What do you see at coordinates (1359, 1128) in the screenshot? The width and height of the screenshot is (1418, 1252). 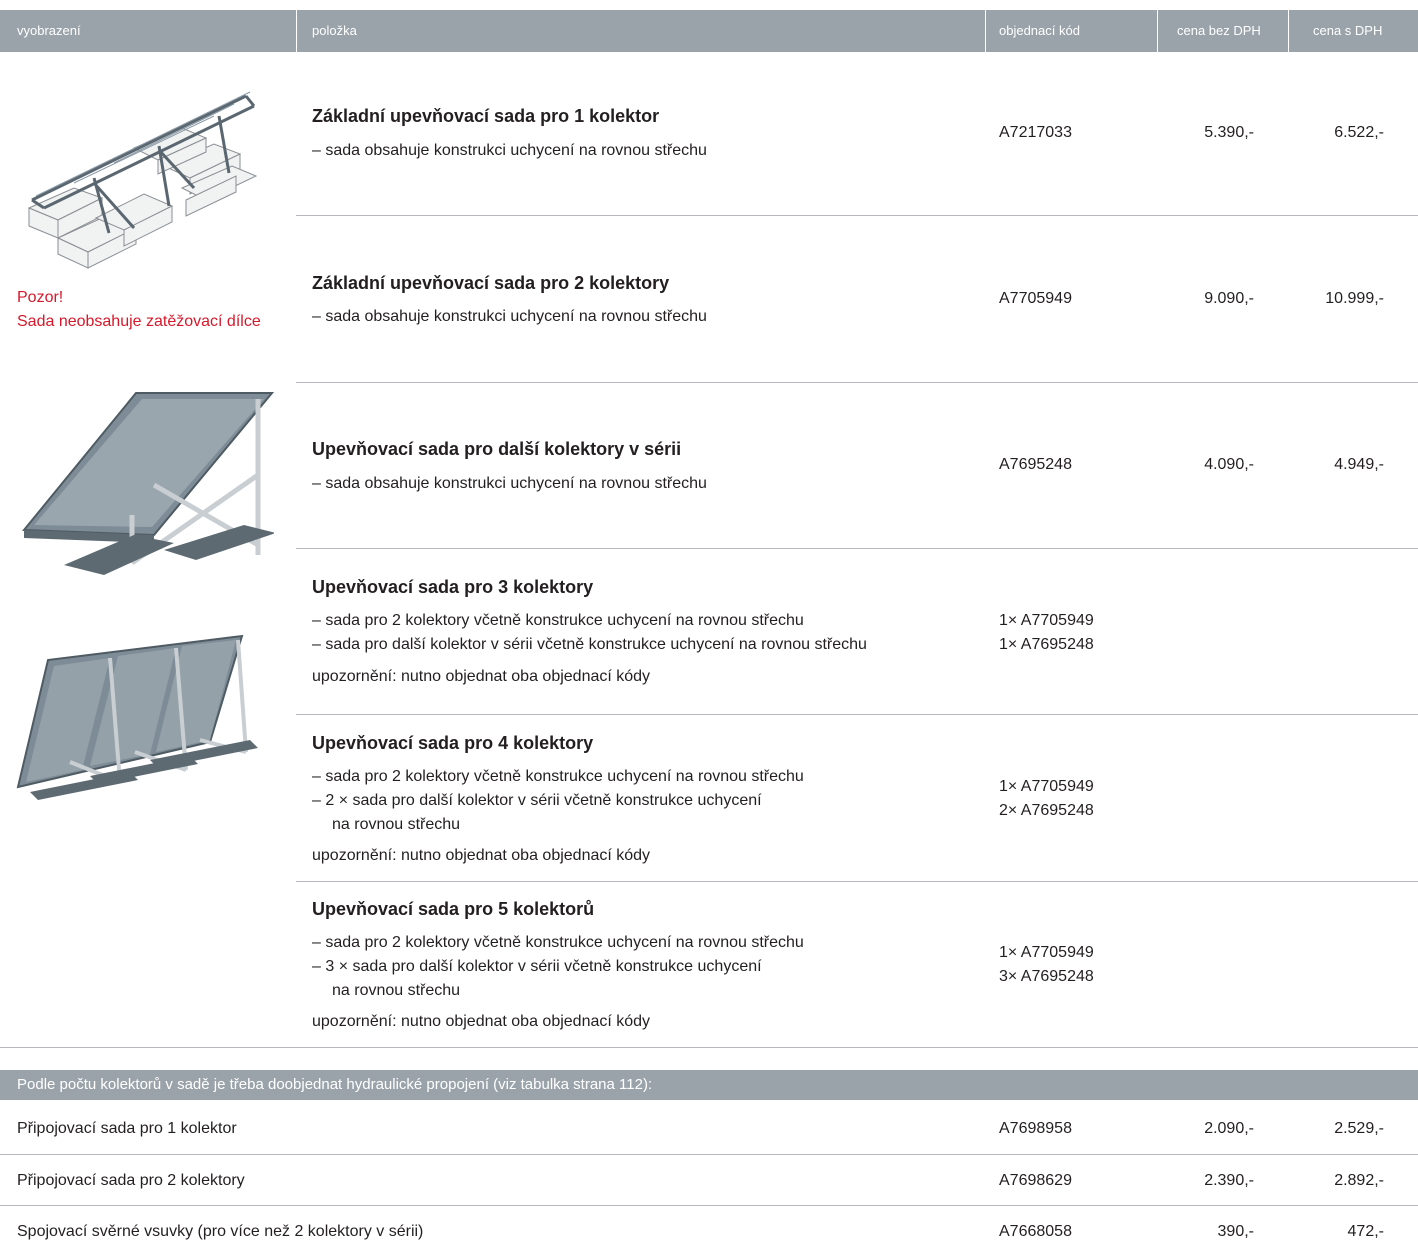 I see `price-gross: 2.529,-` at bounding box center [1359, 1128].